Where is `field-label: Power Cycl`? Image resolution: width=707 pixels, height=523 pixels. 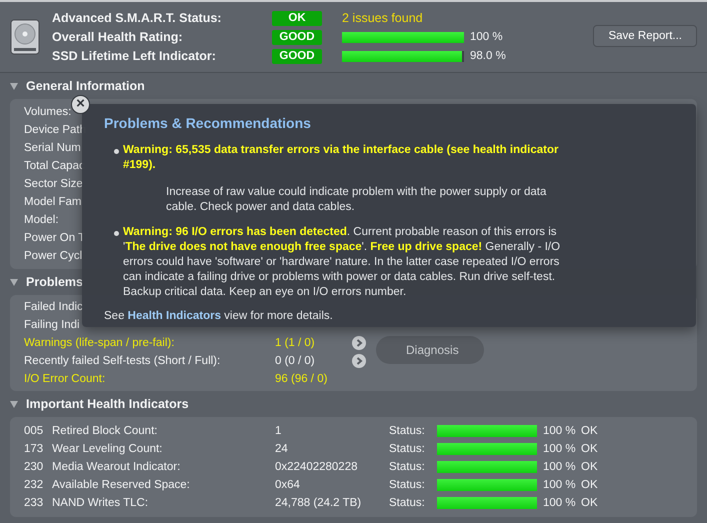 field-label: Power Cycl is located at coordinates (53, 256).